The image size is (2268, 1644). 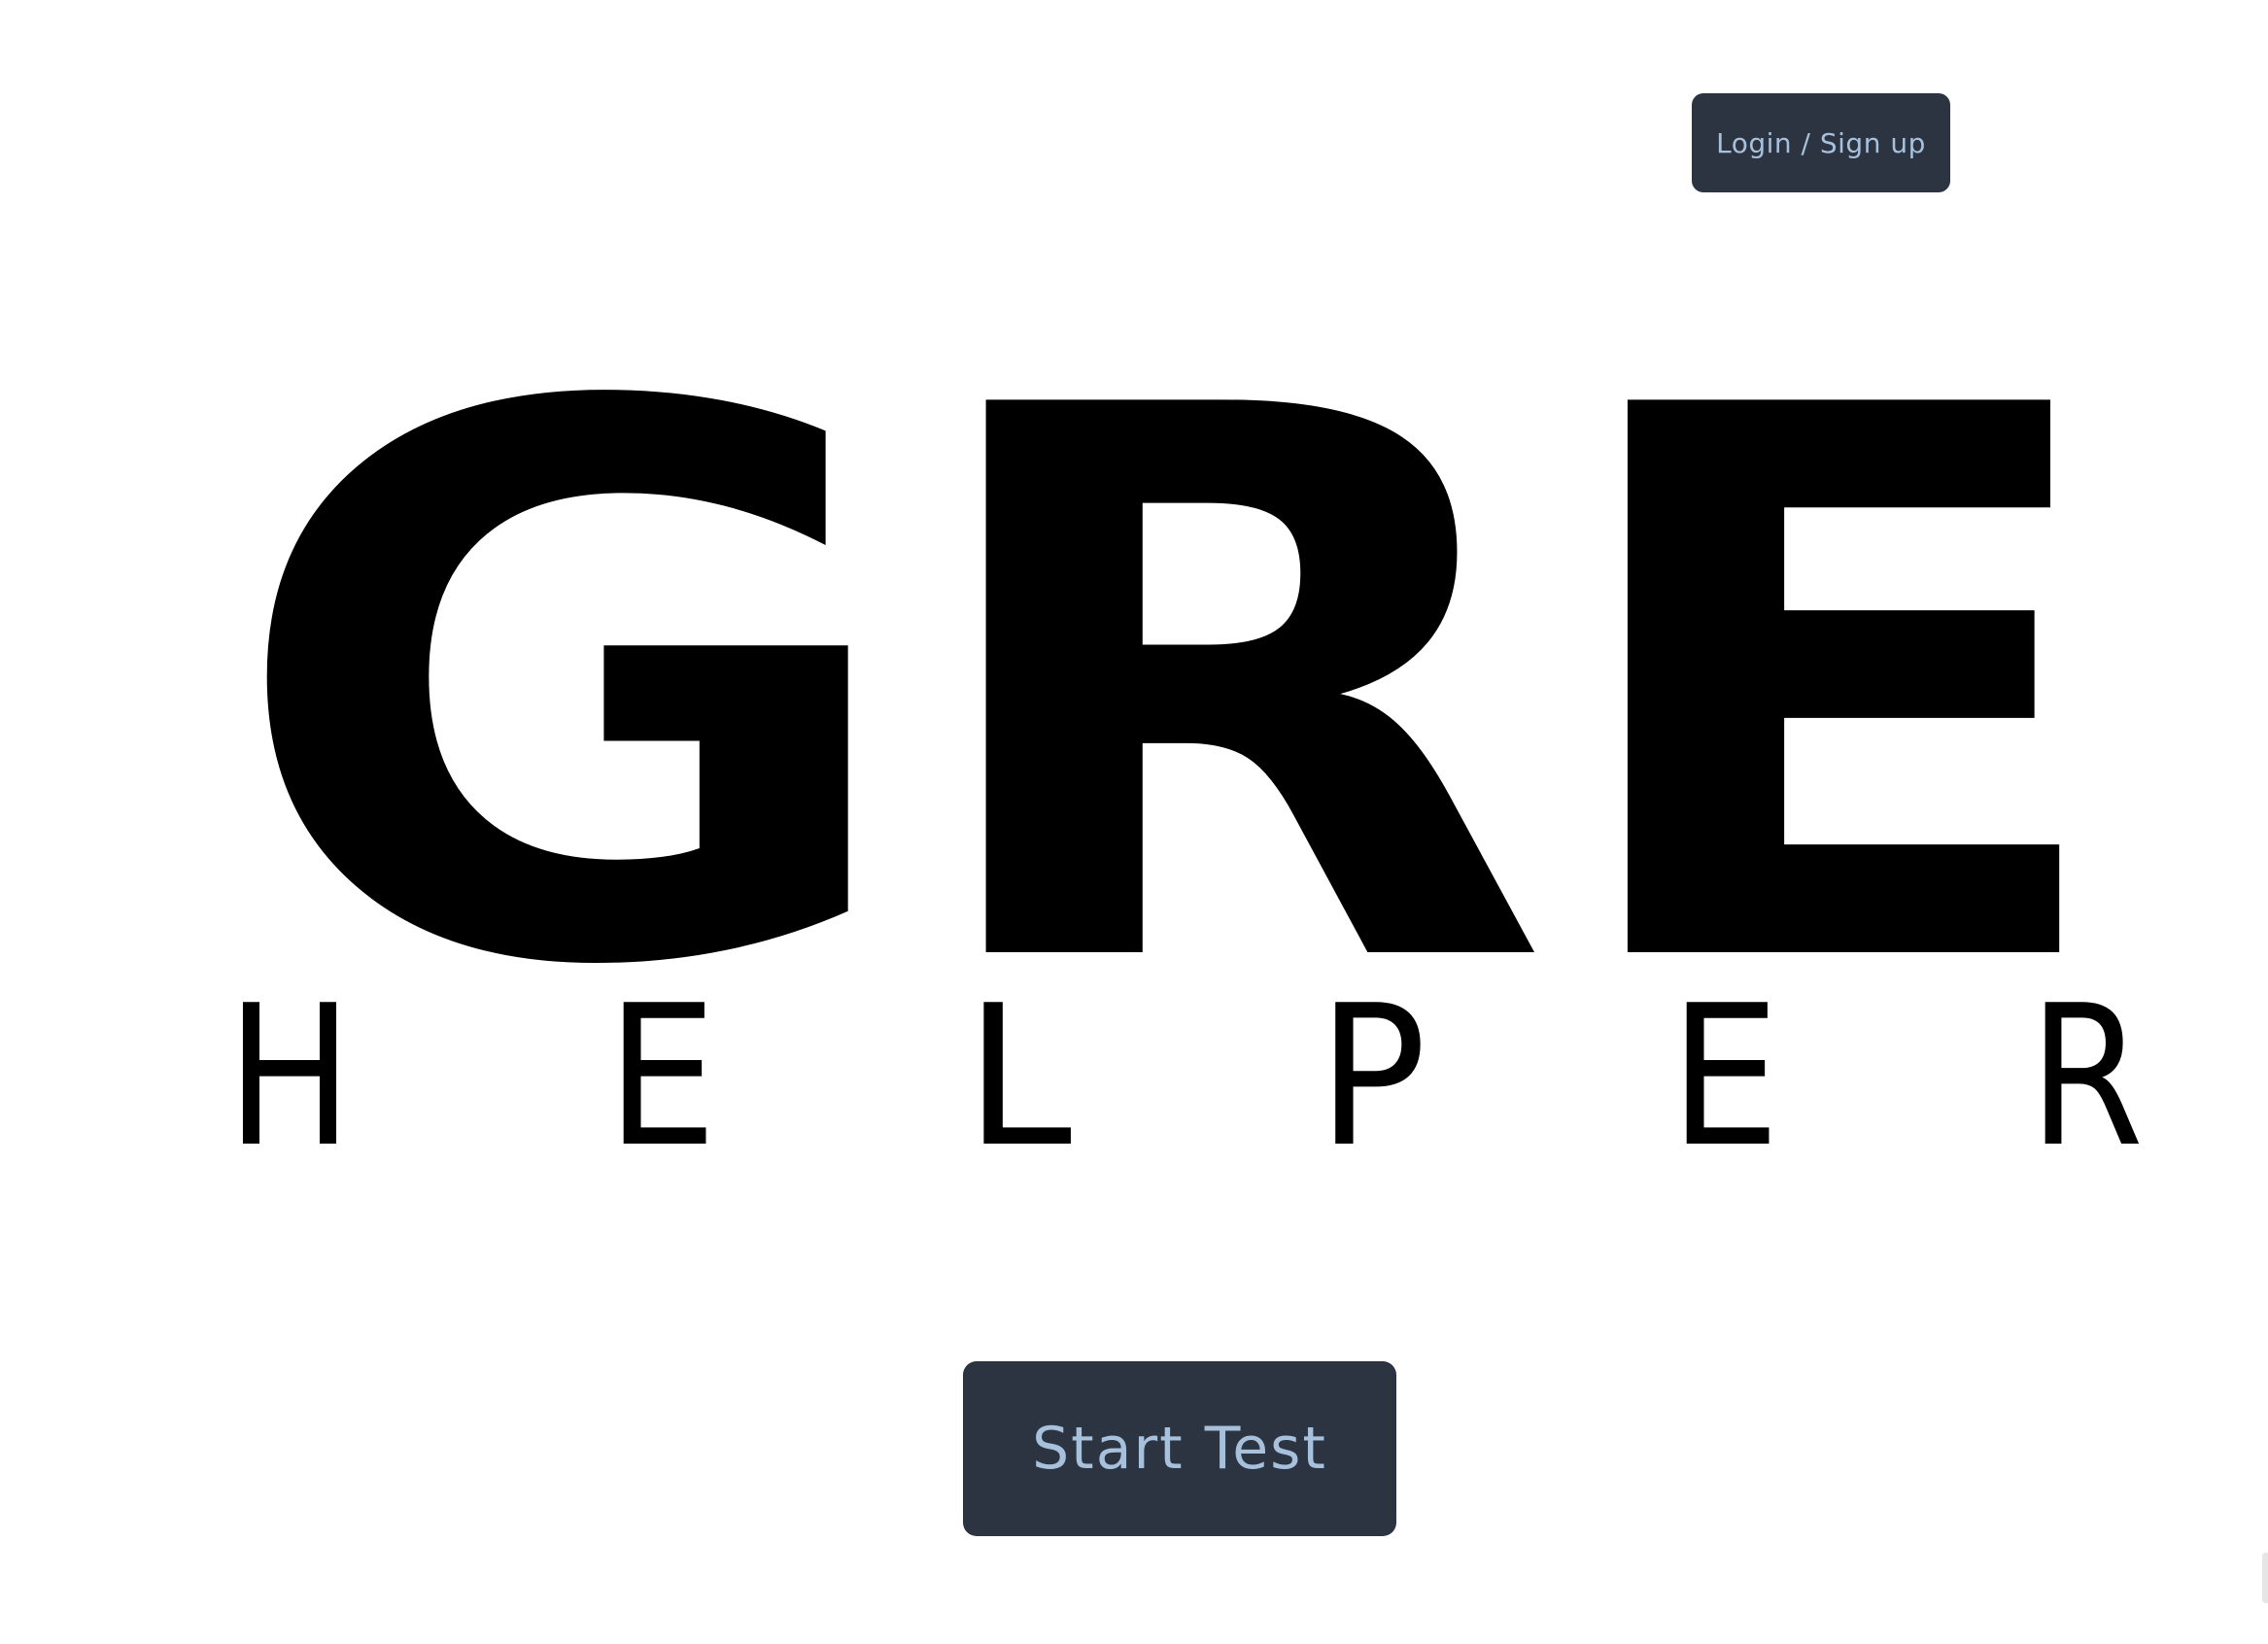 I want to click on start-test-button: Start Test, so click(x=1180, y=1448).